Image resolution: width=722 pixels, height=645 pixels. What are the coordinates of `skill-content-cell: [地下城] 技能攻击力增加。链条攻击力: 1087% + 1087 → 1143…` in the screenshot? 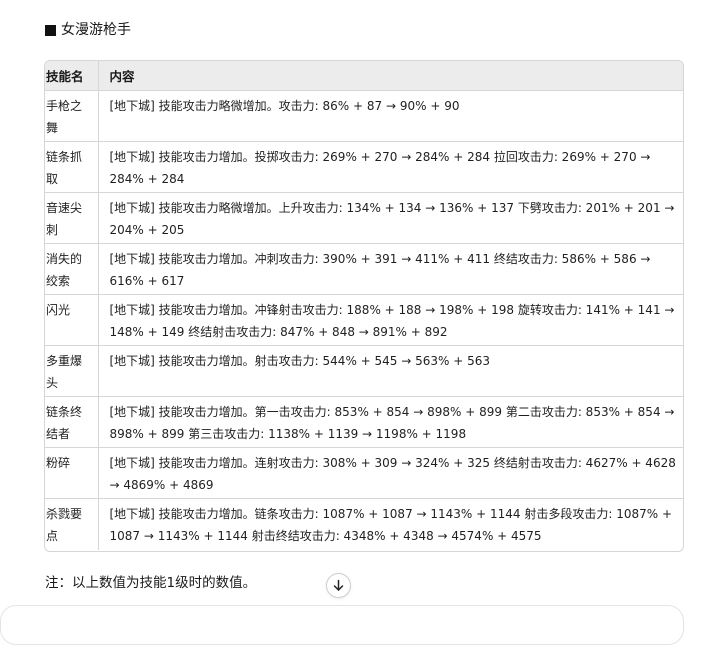 It's located at (390, 524).